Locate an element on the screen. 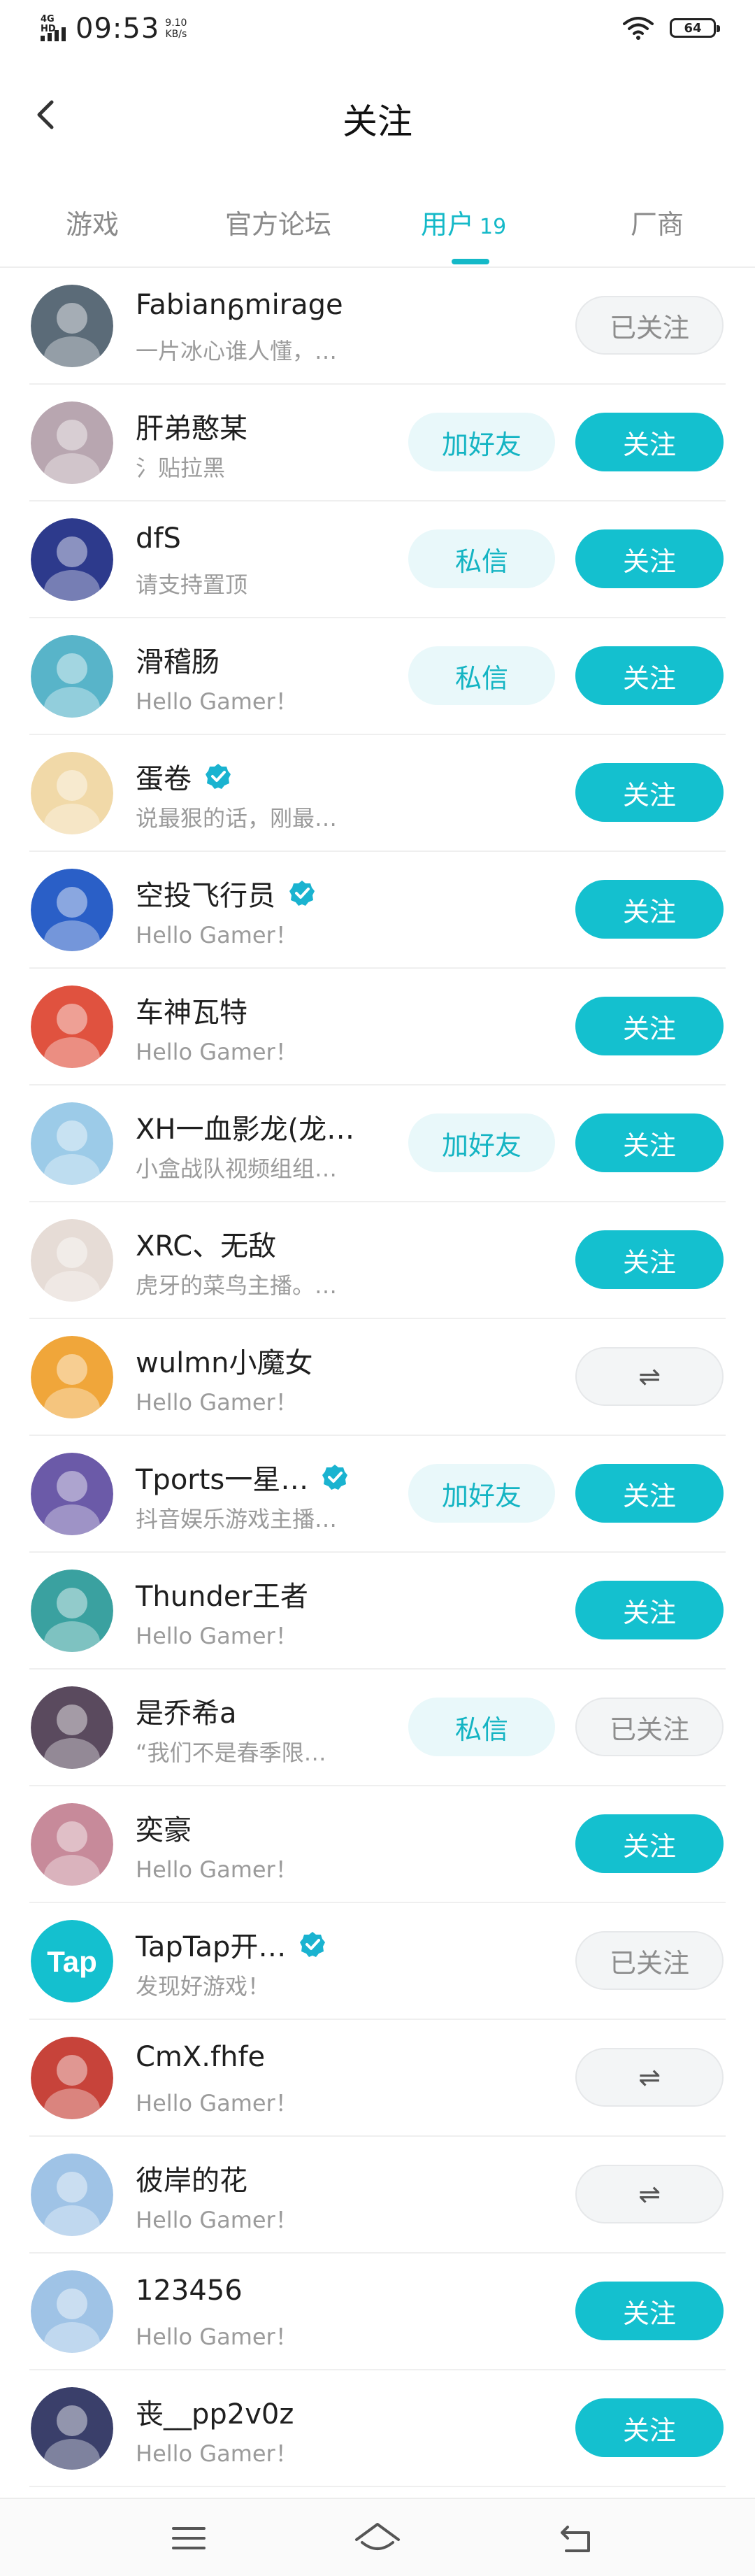  user-row: 蛋卷 说最狠的话，刚最… 关注 is located at coordinates (377, 793).